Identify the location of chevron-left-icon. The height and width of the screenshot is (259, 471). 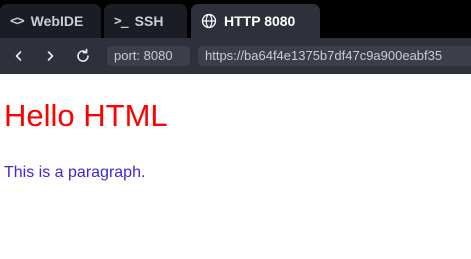
(18, 56).